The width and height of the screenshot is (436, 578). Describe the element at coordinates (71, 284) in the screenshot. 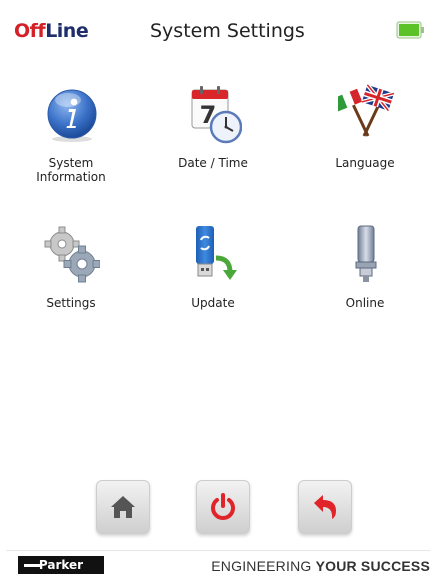

I see `menu-settings: Settings` at that location.